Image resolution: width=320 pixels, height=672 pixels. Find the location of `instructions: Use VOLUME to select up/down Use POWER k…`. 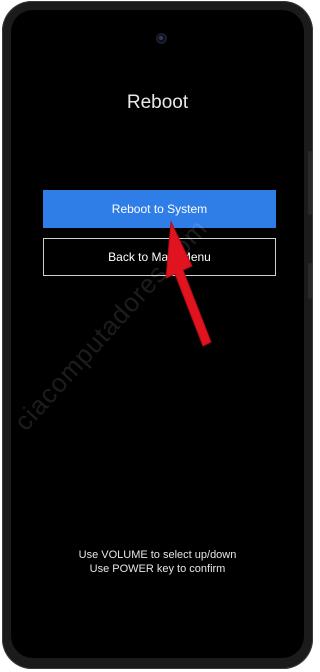

instructions: Use VOLUME to select up/down Use POWER k… is located at coordinates (157, 562).